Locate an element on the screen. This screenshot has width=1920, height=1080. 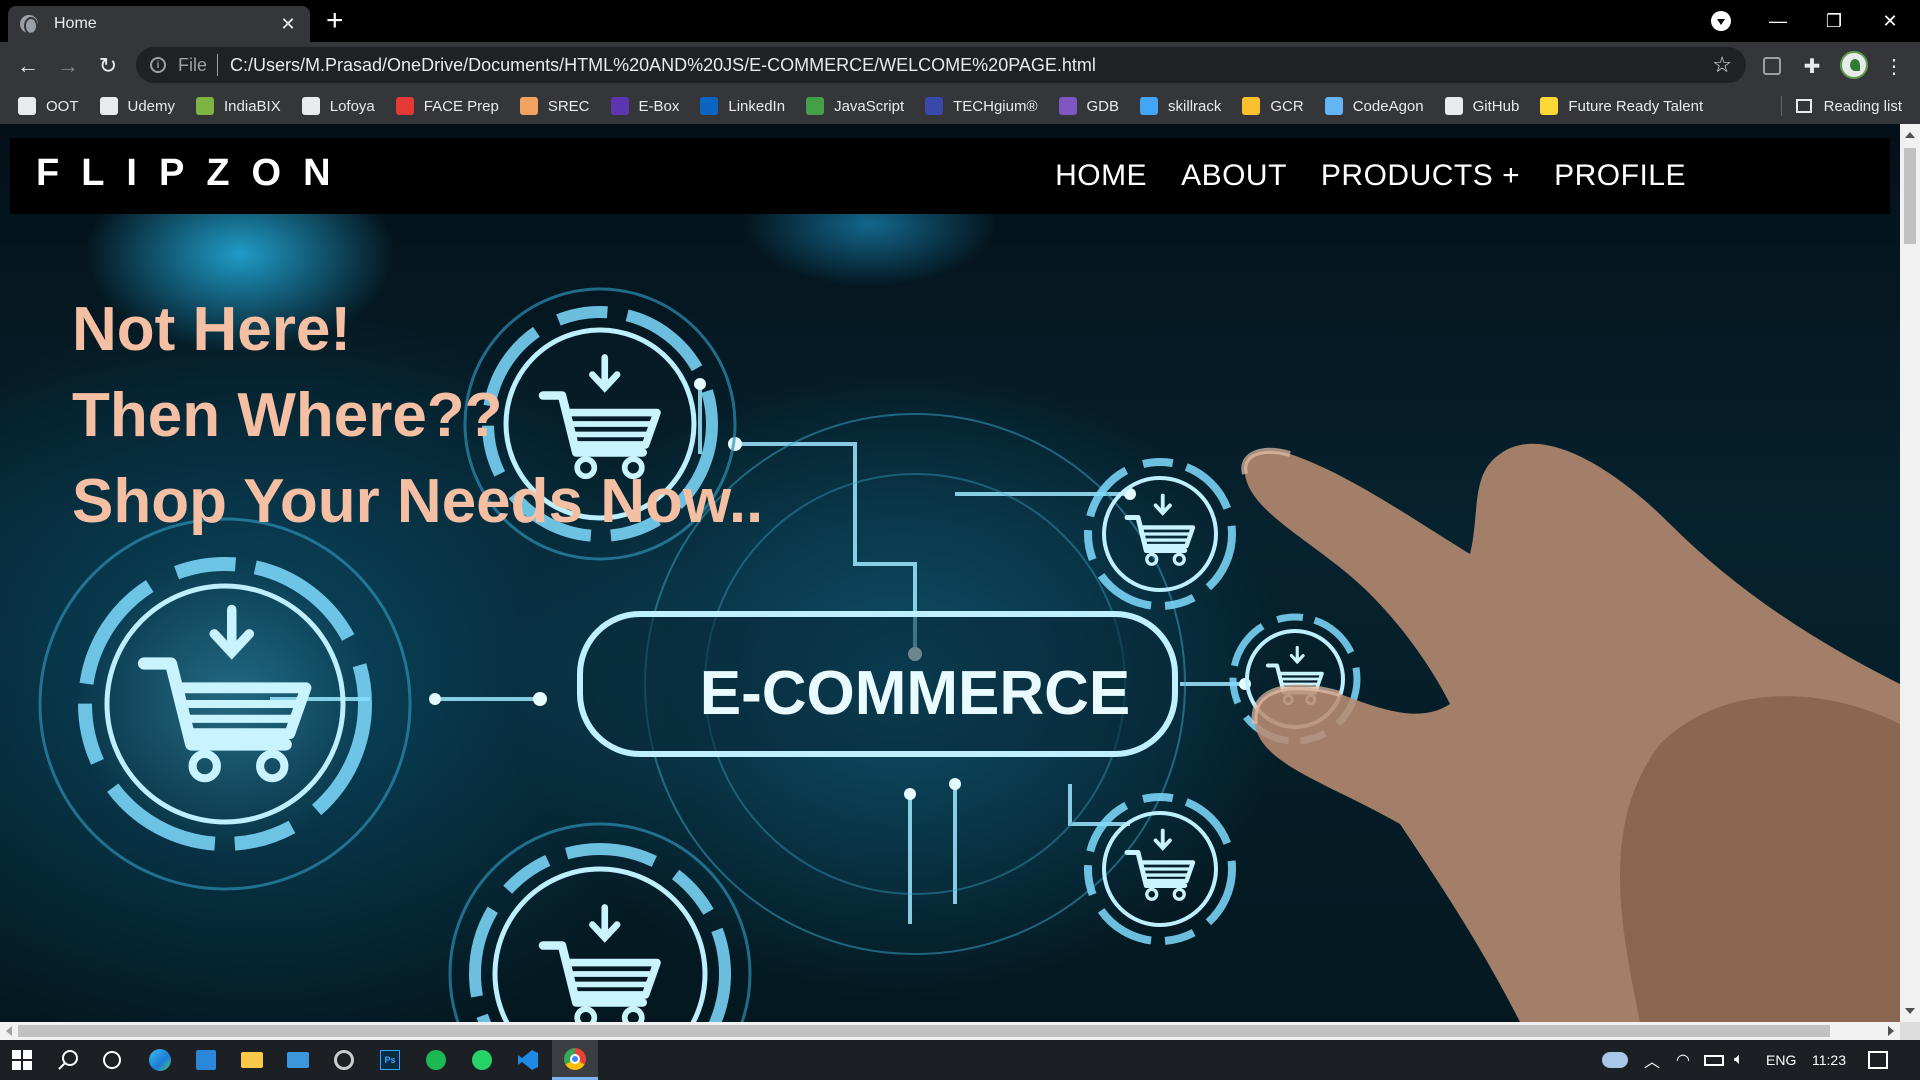
bookmark-label: OOT is located at coordinates (62, 106).